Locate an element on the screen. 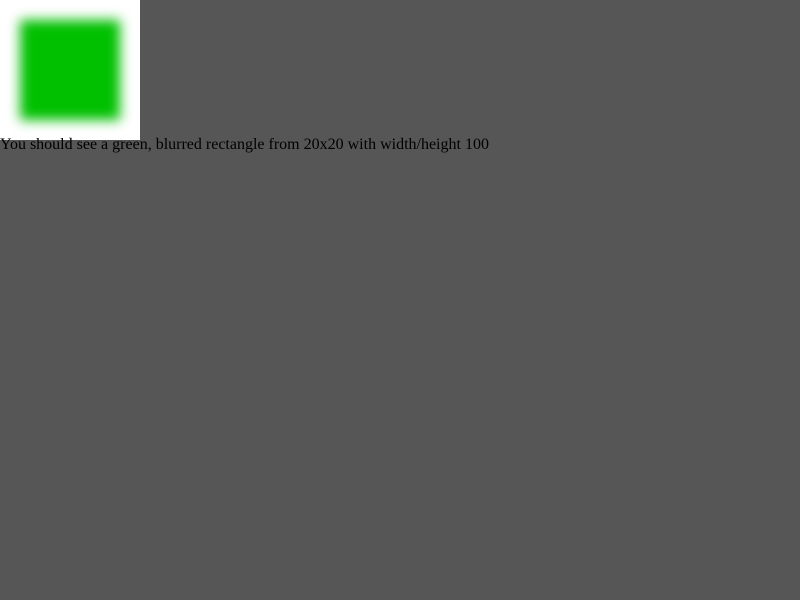 The height and width of the screenshot is (600, 800). blurred-green-rectangle is located at coordinates (70, 70).